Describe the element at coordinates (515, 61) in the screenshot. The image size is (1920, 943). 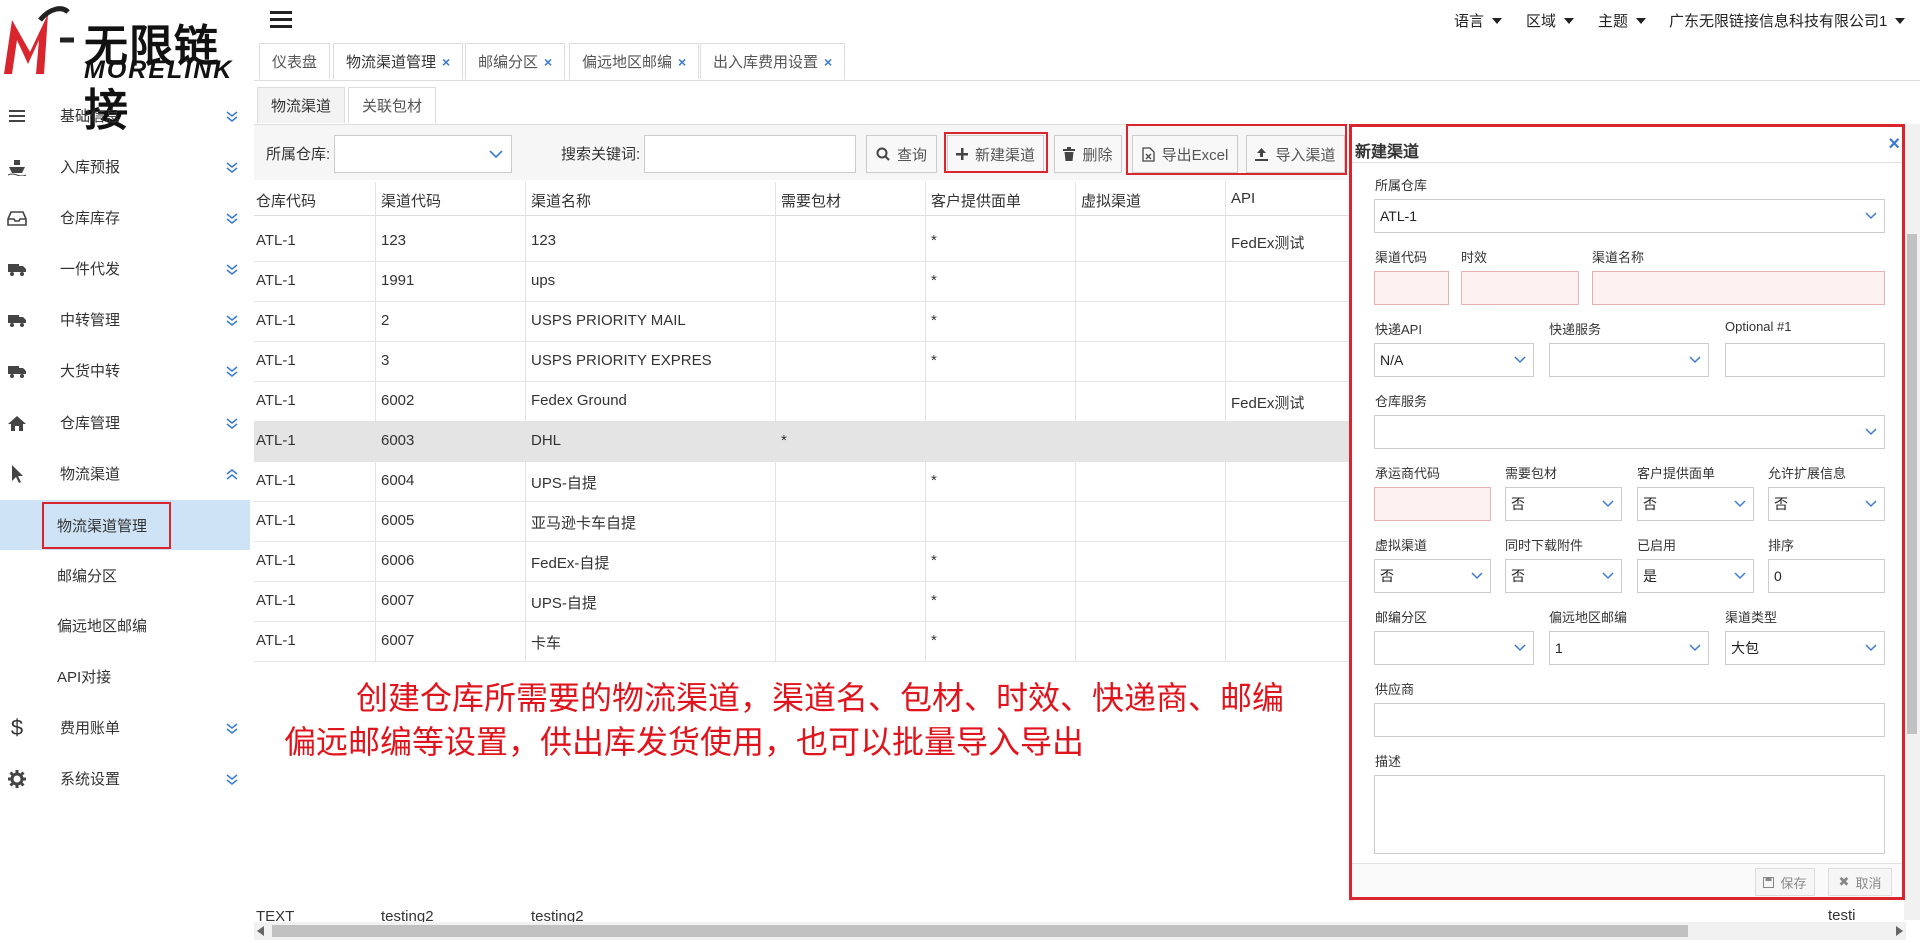
I see `tab-zip-zone: 邮编分区 ×` at that location.